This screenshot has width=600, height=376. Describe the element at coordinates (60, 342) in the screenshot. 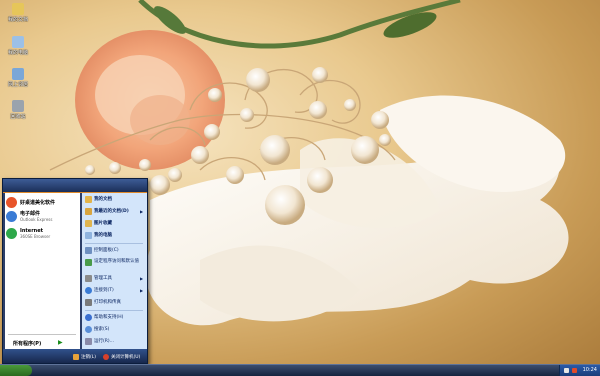

I see `all-programs-arrow-icon: ▶` at that location.